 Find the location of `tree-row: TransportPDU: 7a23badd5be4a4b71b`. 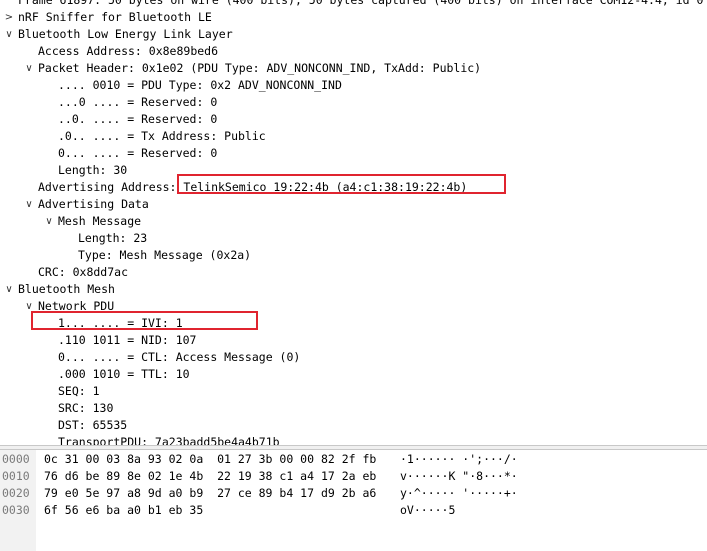

tree-row: TransportPDU: 7a23badd5be4a4b71b is located at coordinates (353, 439).